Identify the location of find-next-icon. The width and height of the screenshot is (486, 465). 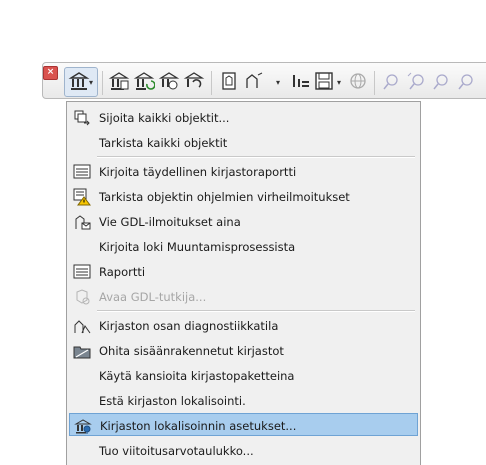
(441, 81).